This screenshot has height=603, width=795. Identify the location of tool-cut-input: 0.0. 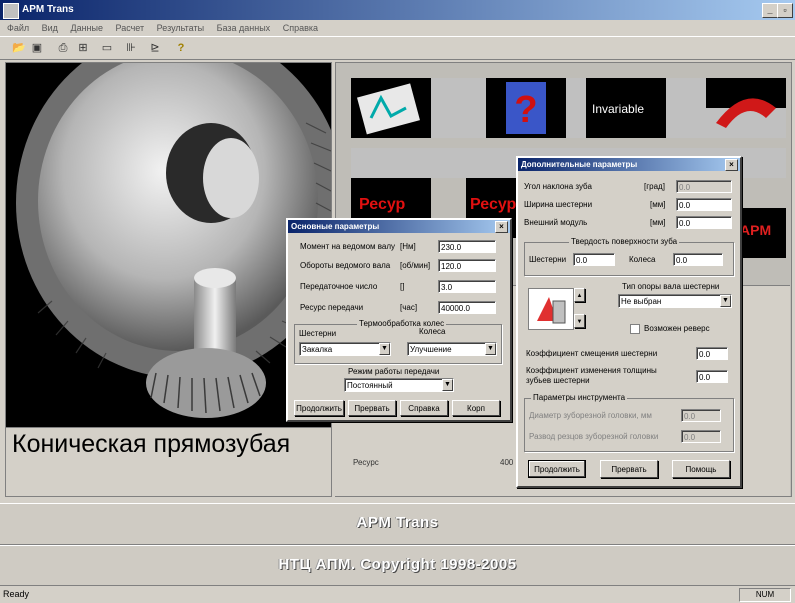
(701, 436).